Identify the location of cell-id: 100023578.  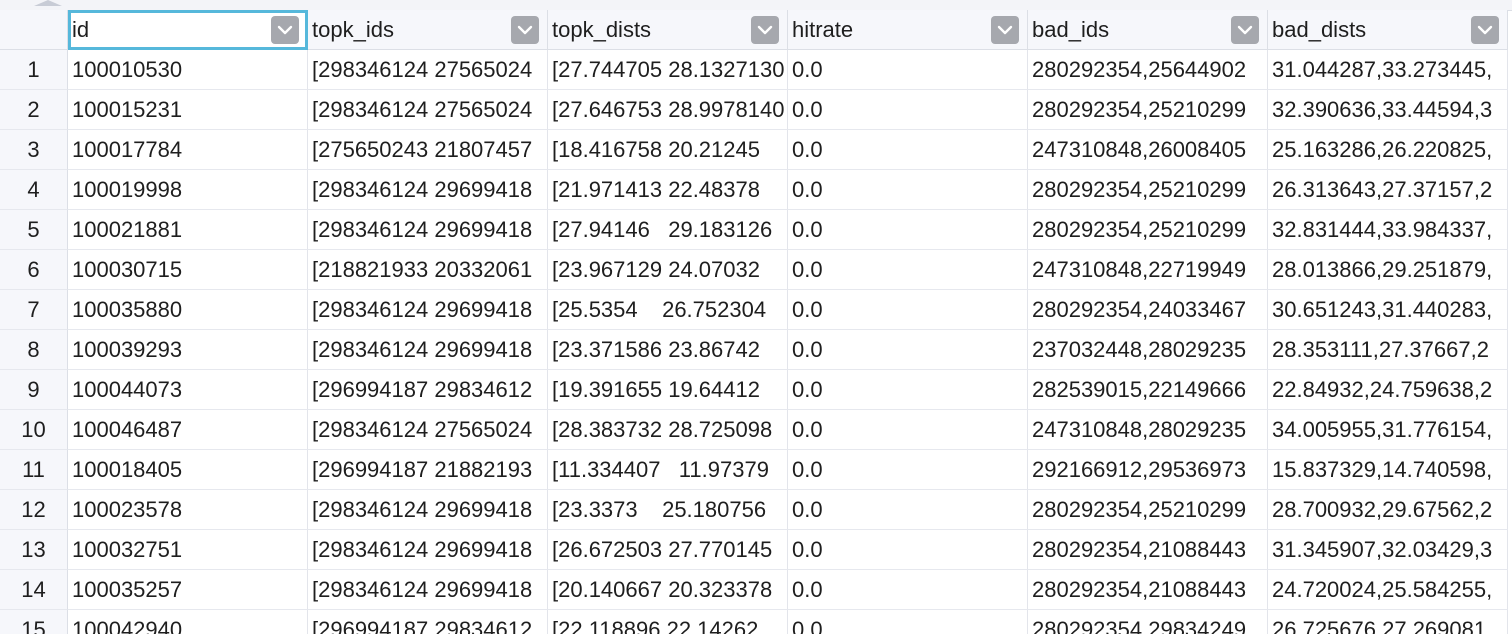
(188, 510).